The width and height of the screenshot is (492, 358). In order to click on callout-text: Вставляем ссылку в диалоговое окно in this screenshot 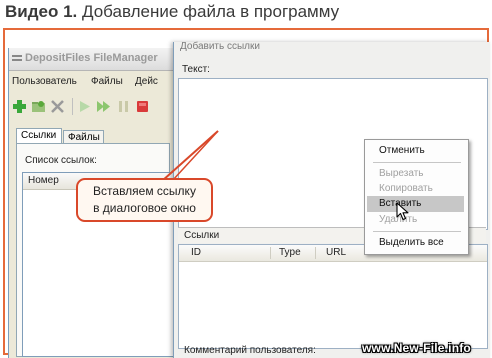, I will do `click(144, 200)`.